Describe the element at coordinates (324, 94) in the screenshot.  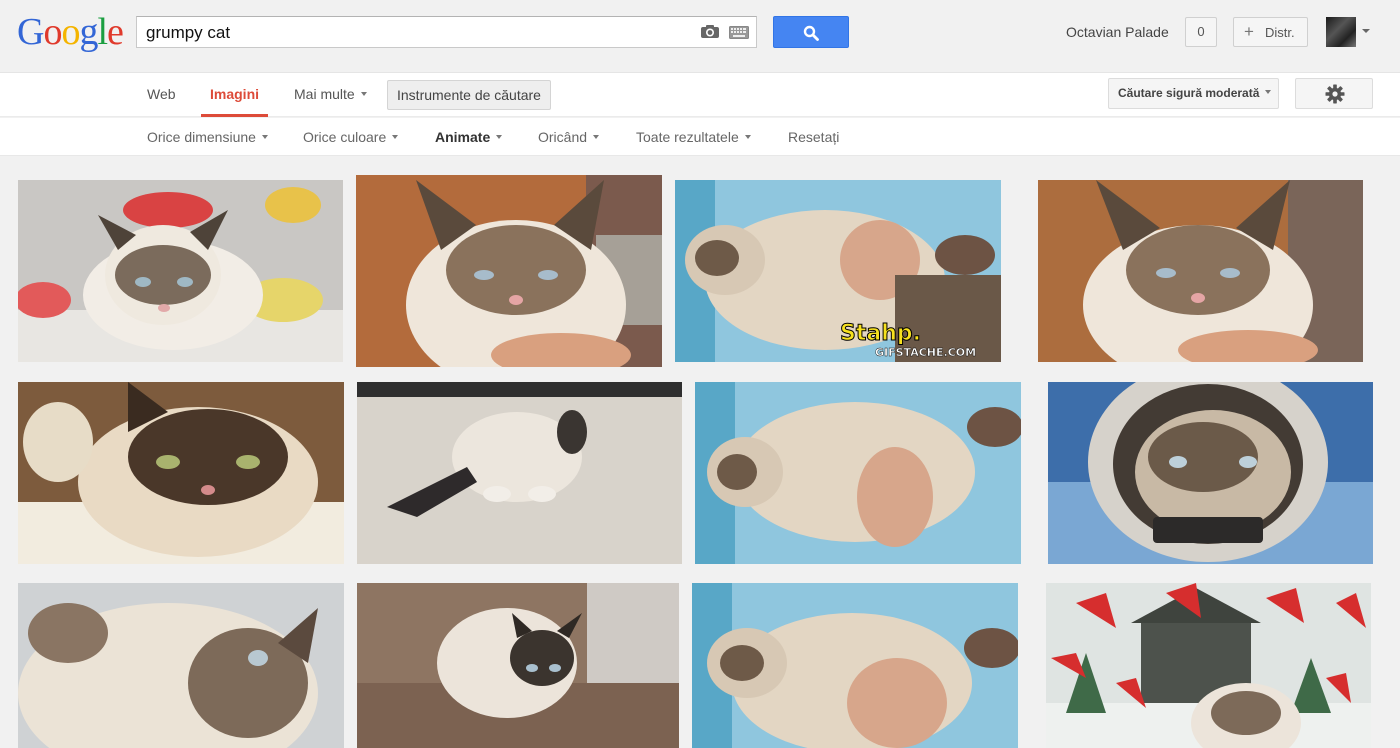
I see `tab-more-label: Mai multe` at that location.